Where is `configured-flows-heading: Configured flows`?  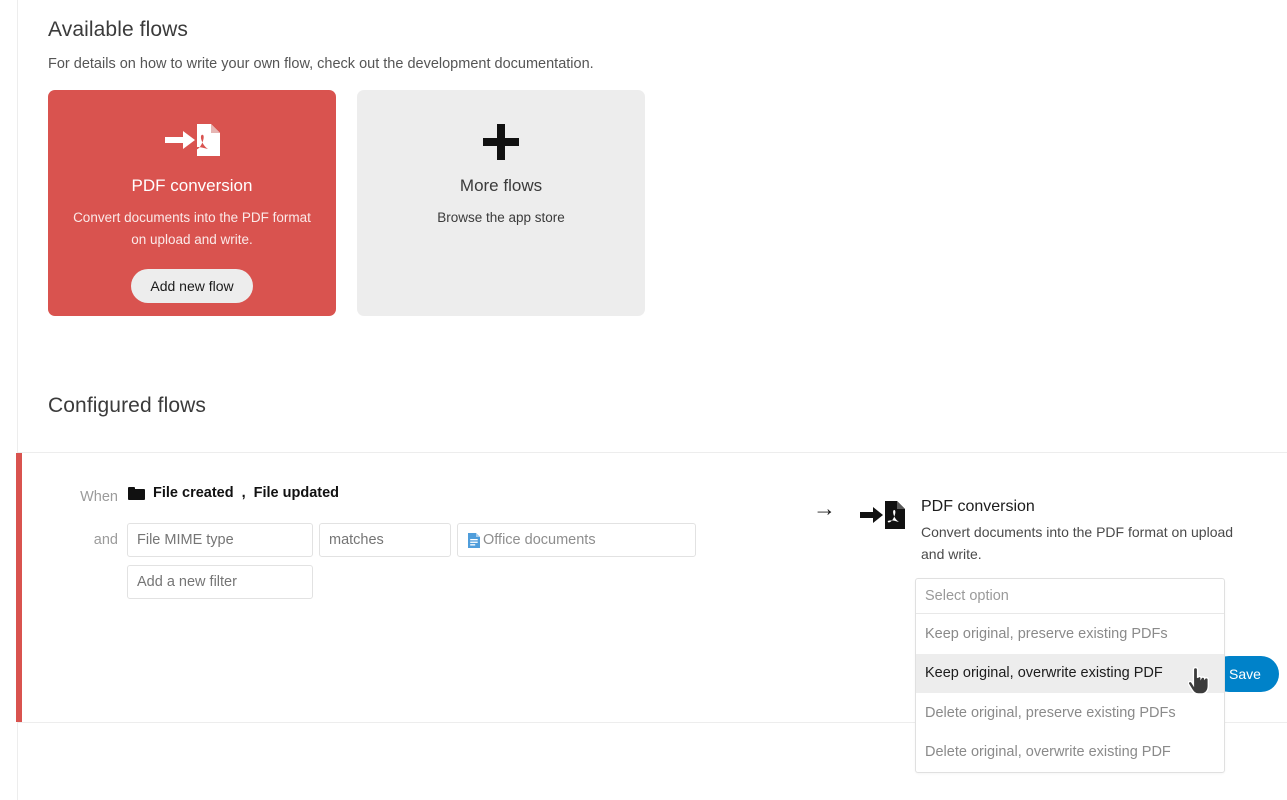
configured-flows-heading: Configured flows is located at coordinates (127, 405).